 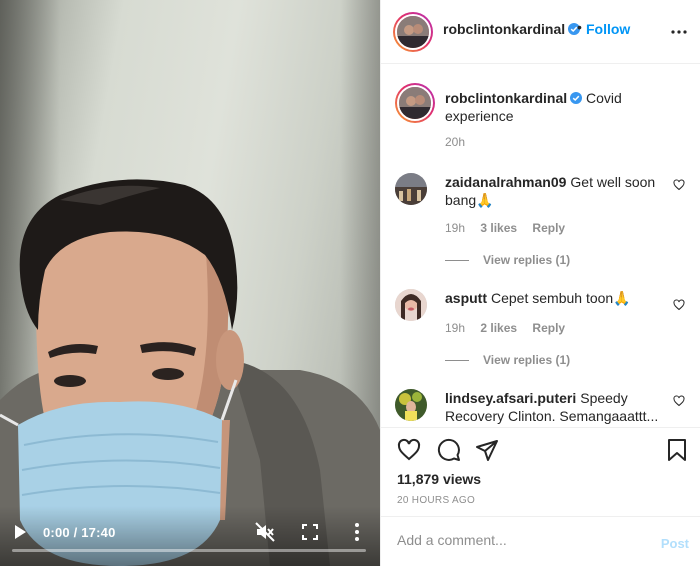 What do you see at coordinates (512, 29) in the screenshot?
I see `author-username: robclintonkardinal` at bounding box center [512, 29].